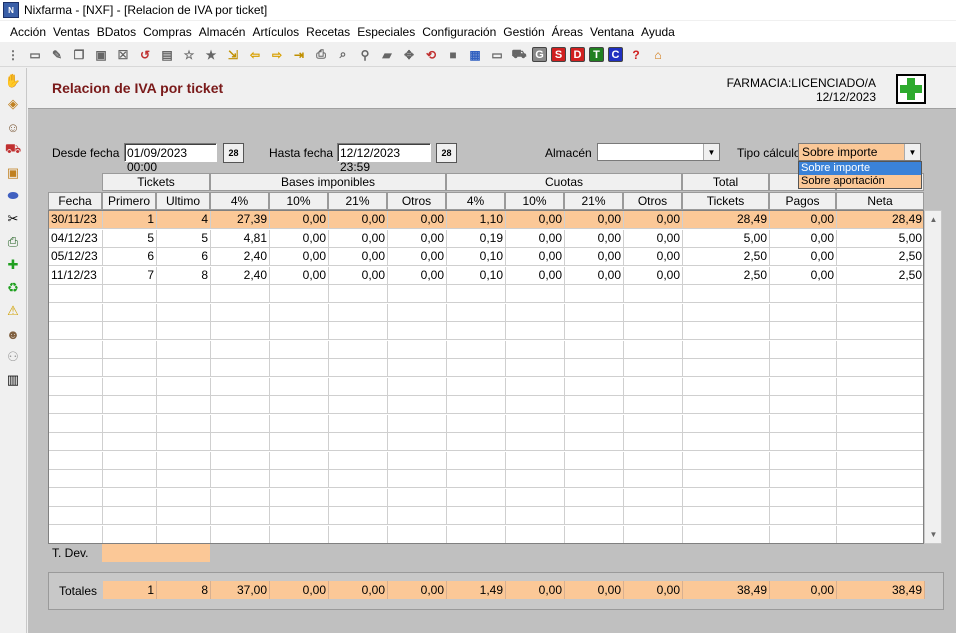  What do you see at coordinates (226, 32) in the screenshot?
I see `menu-item-4: Almacén` at bounding box center [226, 32].